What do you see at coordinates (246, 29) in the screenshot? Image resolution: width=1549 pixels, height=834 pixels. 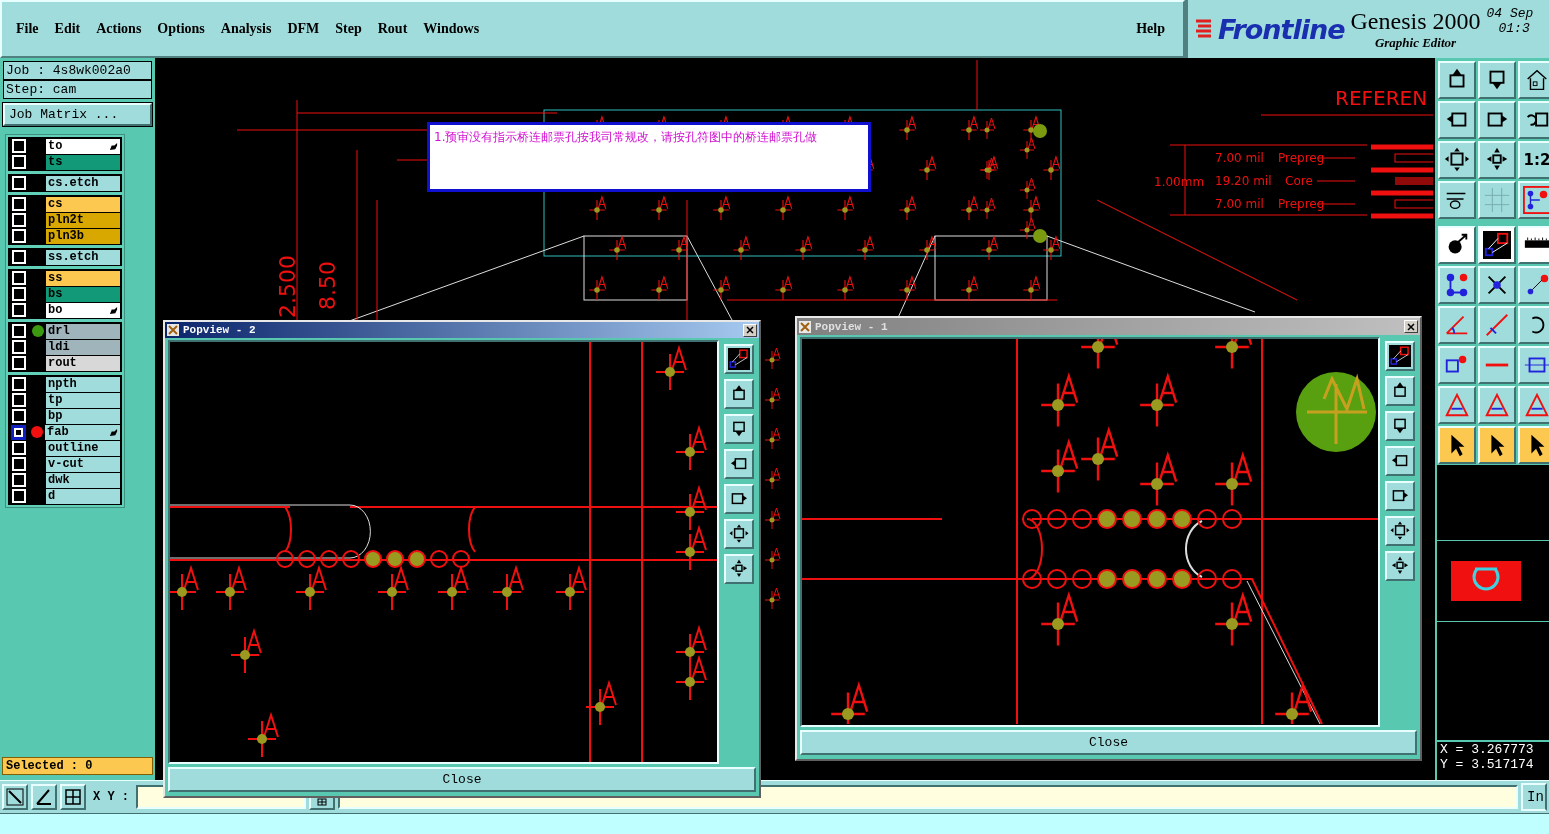 I see `menu-item: Analysis` at bounding box center [246, 29].